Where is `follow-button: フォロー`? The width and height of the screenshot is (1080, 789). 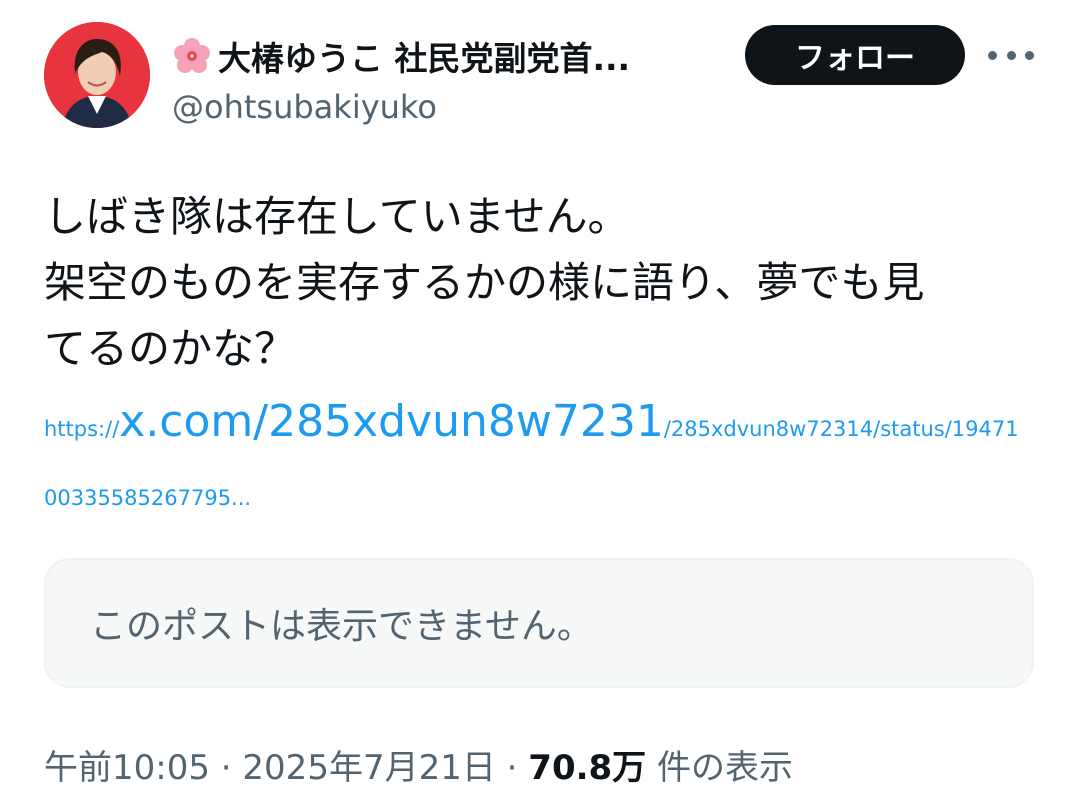
follow-button: フォロー is located at coordinates (855, 55).